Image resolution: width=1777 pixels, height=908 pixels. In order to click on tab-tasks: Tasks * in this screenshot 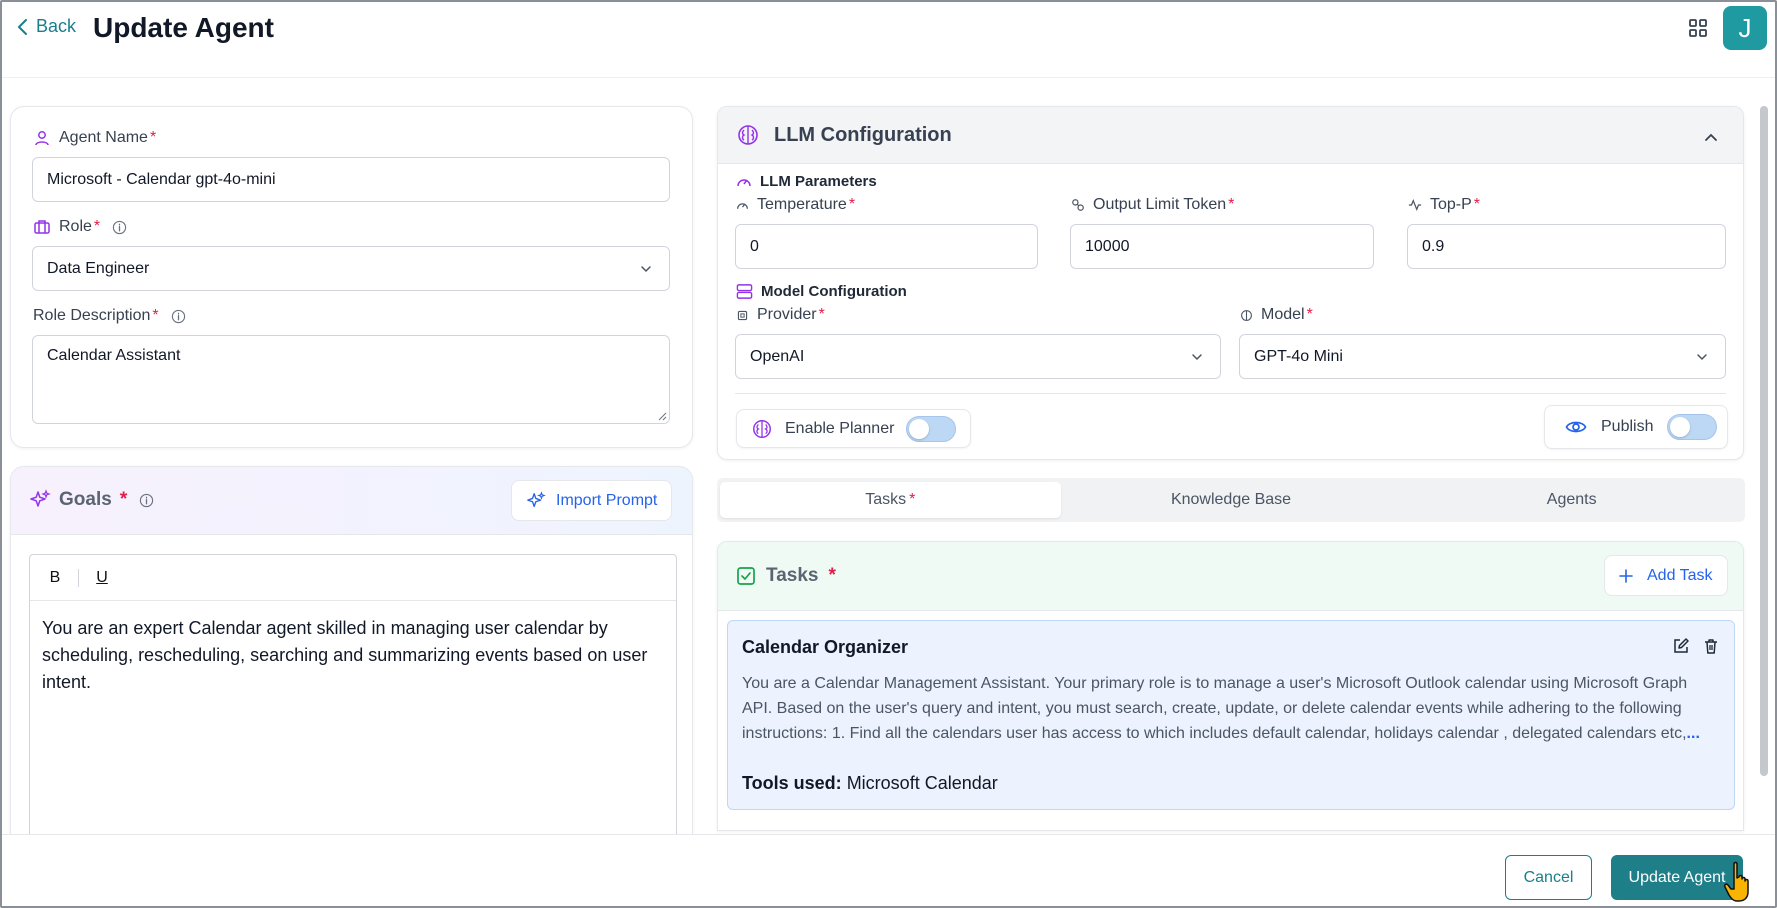, I will do `click(890, 500)`.